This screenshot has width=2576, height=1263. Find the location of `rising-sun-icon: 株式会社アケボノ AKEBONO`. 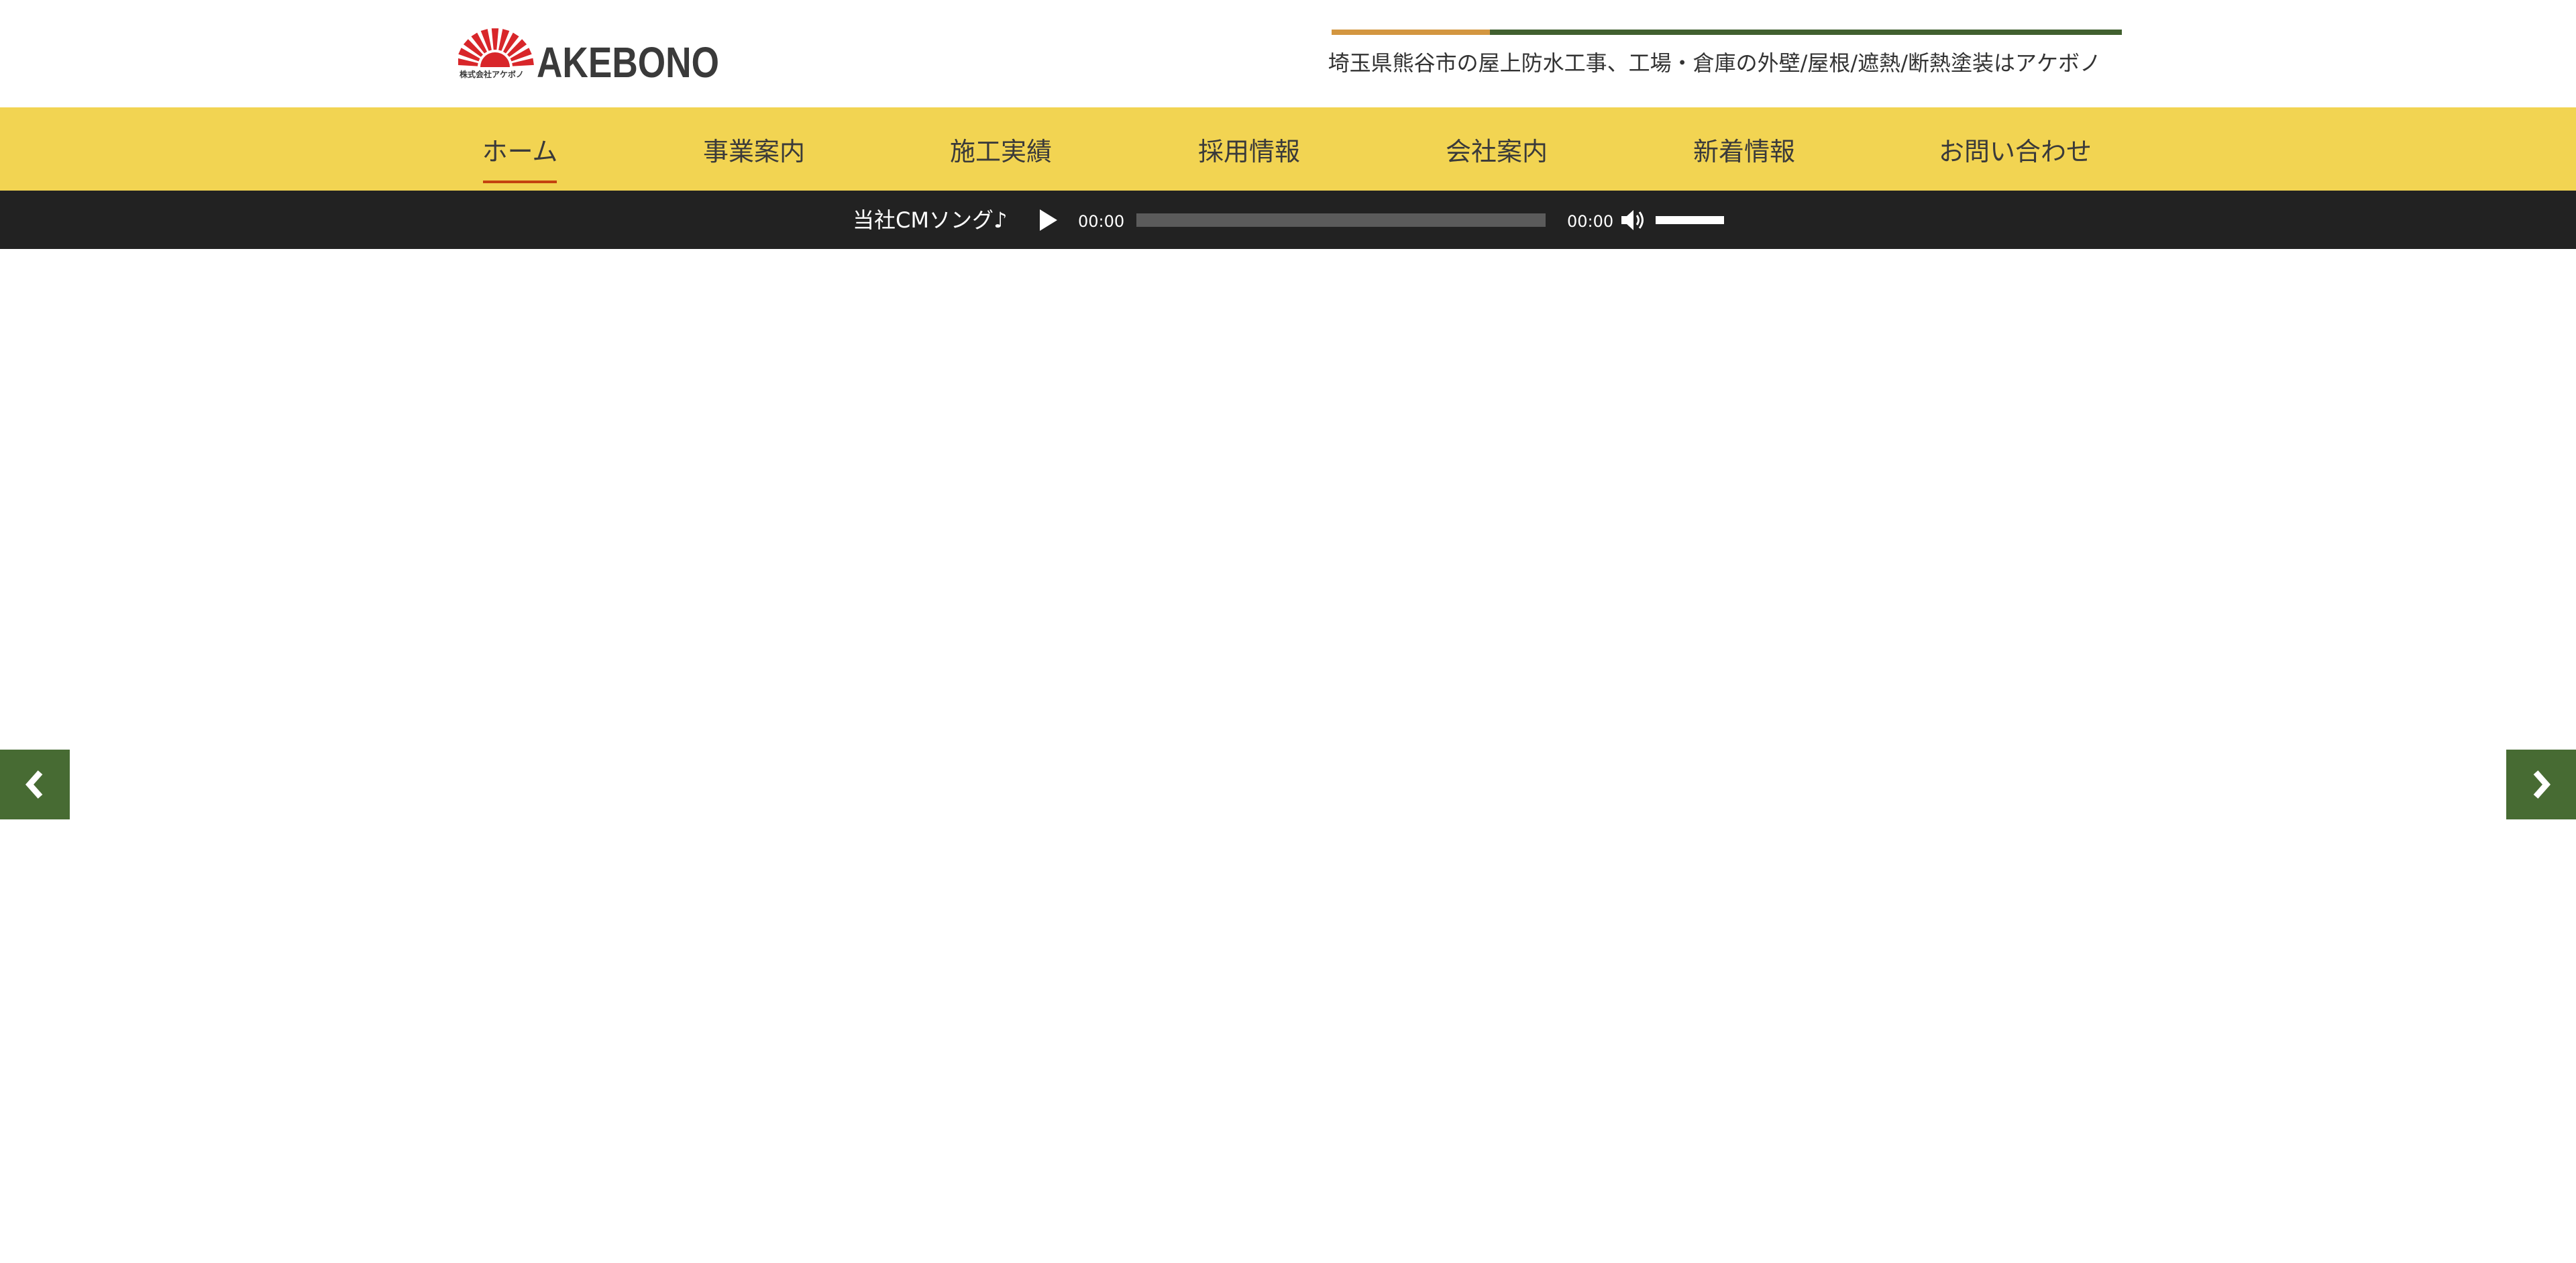

rising-sun-icon: 株式会社アケボノ AKEBONO is located at coordinates (588, 55).